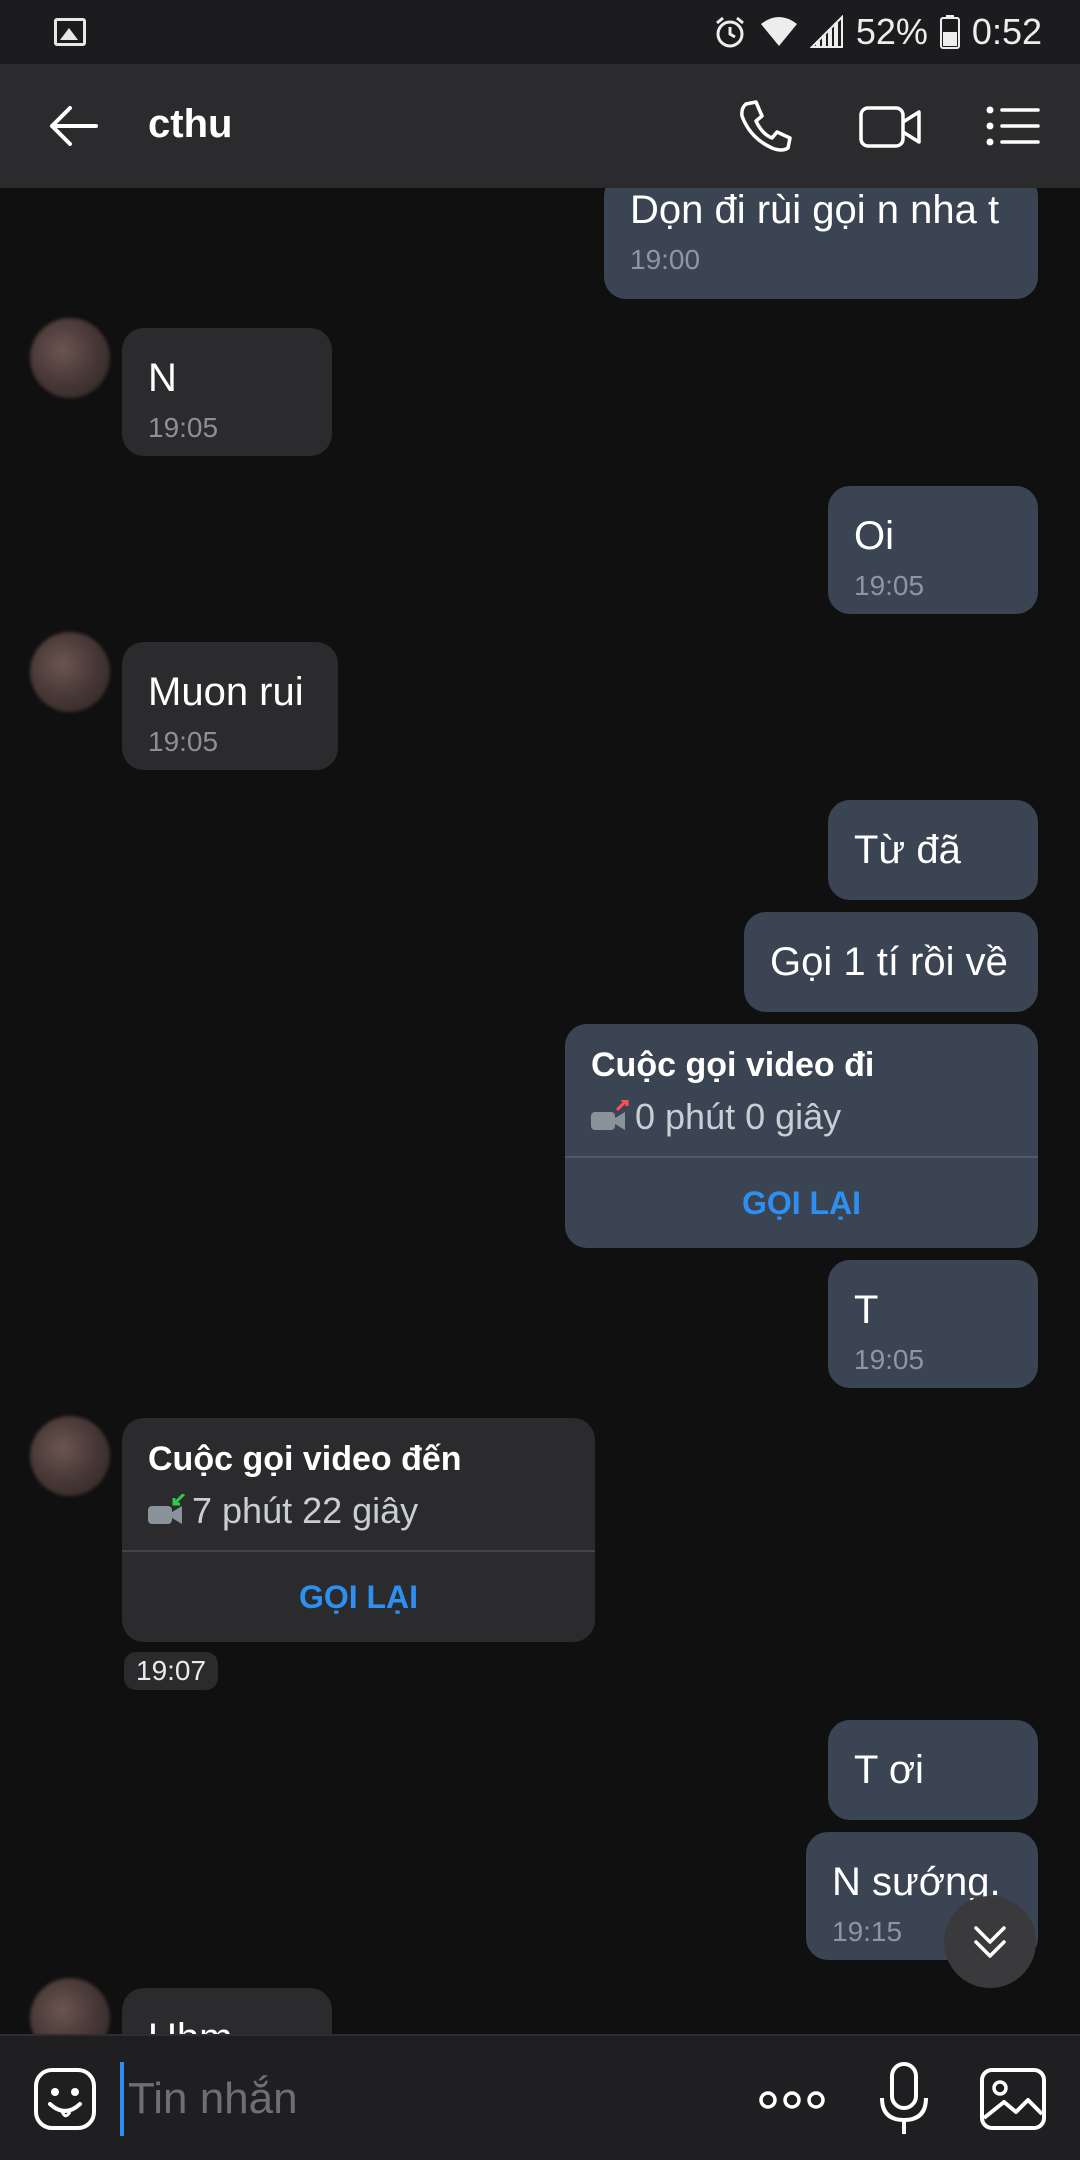 Image resolution: width=1080 pixels, height=2160 pixels. Describe the element at coordinates (190, 124) in the screenshot. I see `chat-title: cthu` at that location.